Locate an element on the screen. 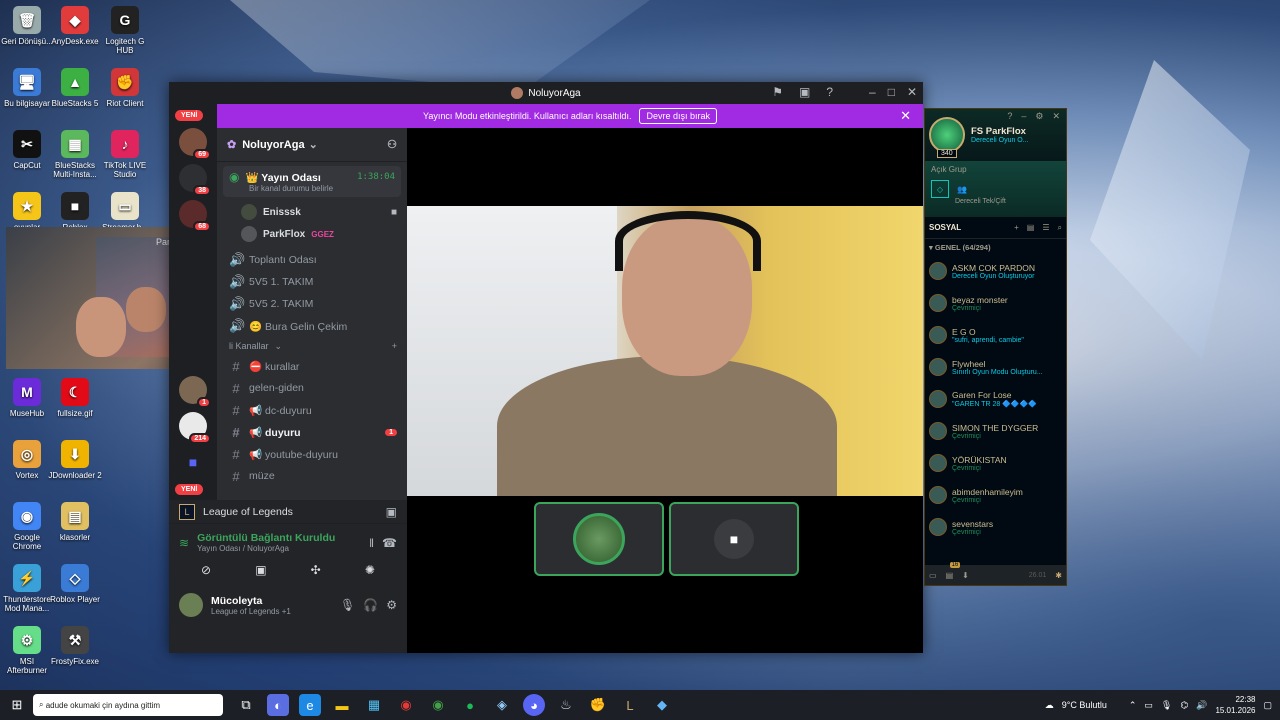 This screenshot has width=1280, height=720. text-channel: # 📢 dc-duyuru is located at coordinates (312, 410).